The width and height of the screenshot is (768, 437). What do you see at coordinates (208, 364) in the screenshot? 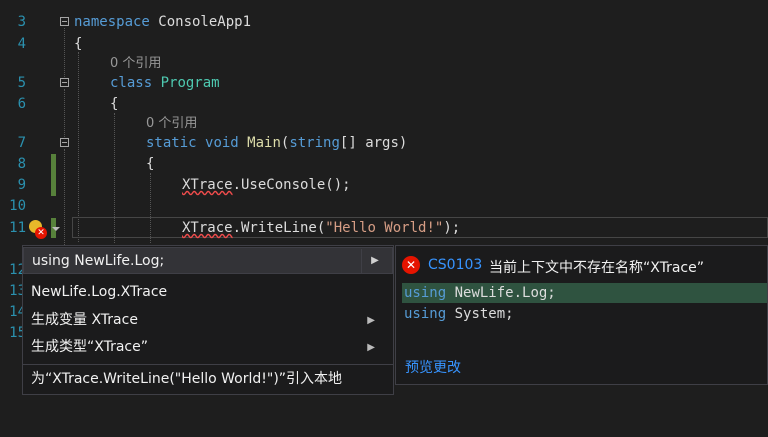
I see `menu-separator` at bounding box center [208, 364].